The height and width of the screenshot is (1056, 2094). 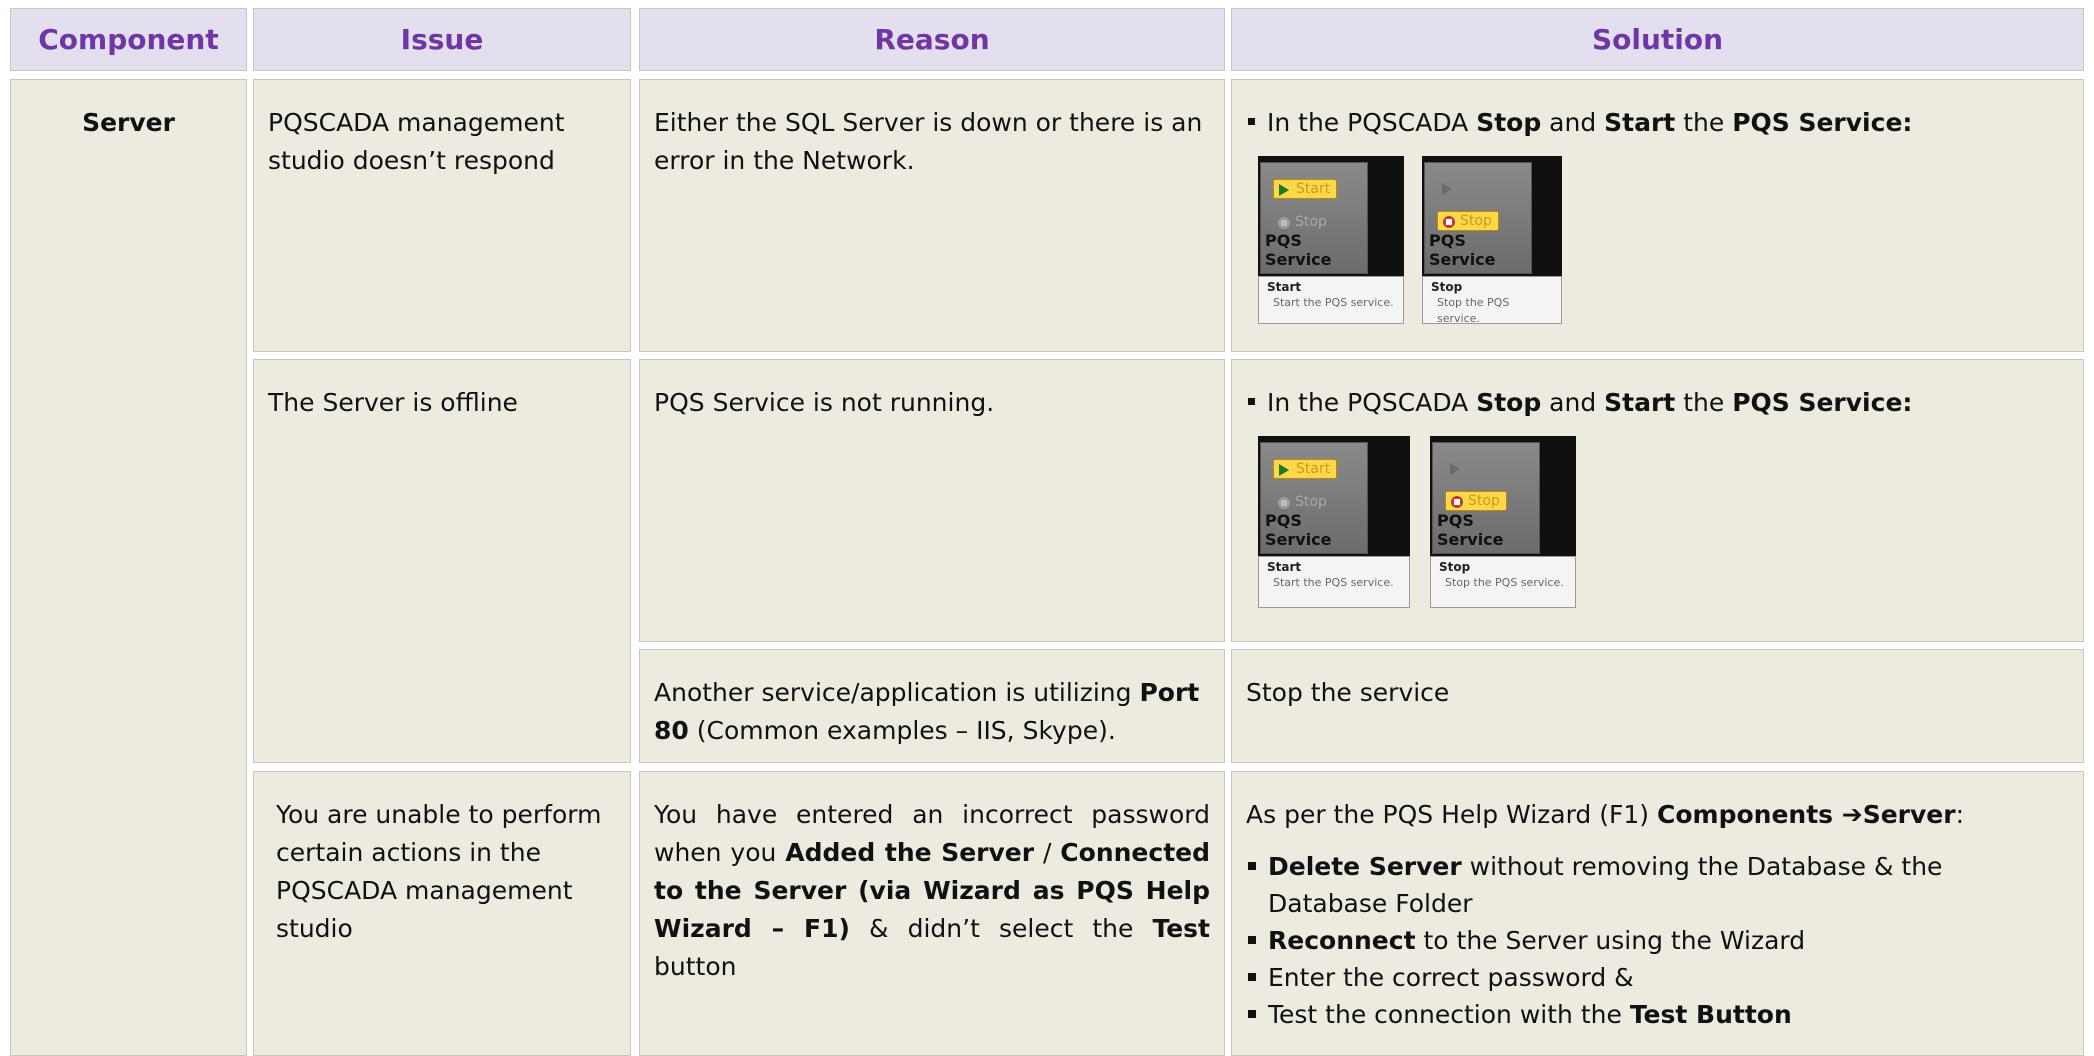 I want to click on row2-reason-cell: PQS Service is not running., so click(x=932, y=500).